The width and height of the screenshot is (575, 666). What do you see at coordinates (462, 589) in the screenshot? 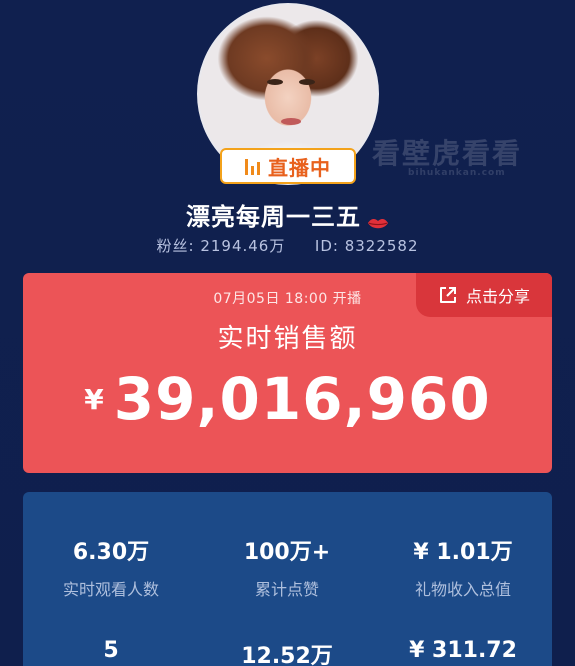
I see `stat-label: 礼物收入总值` at bounding box center [462, 589].